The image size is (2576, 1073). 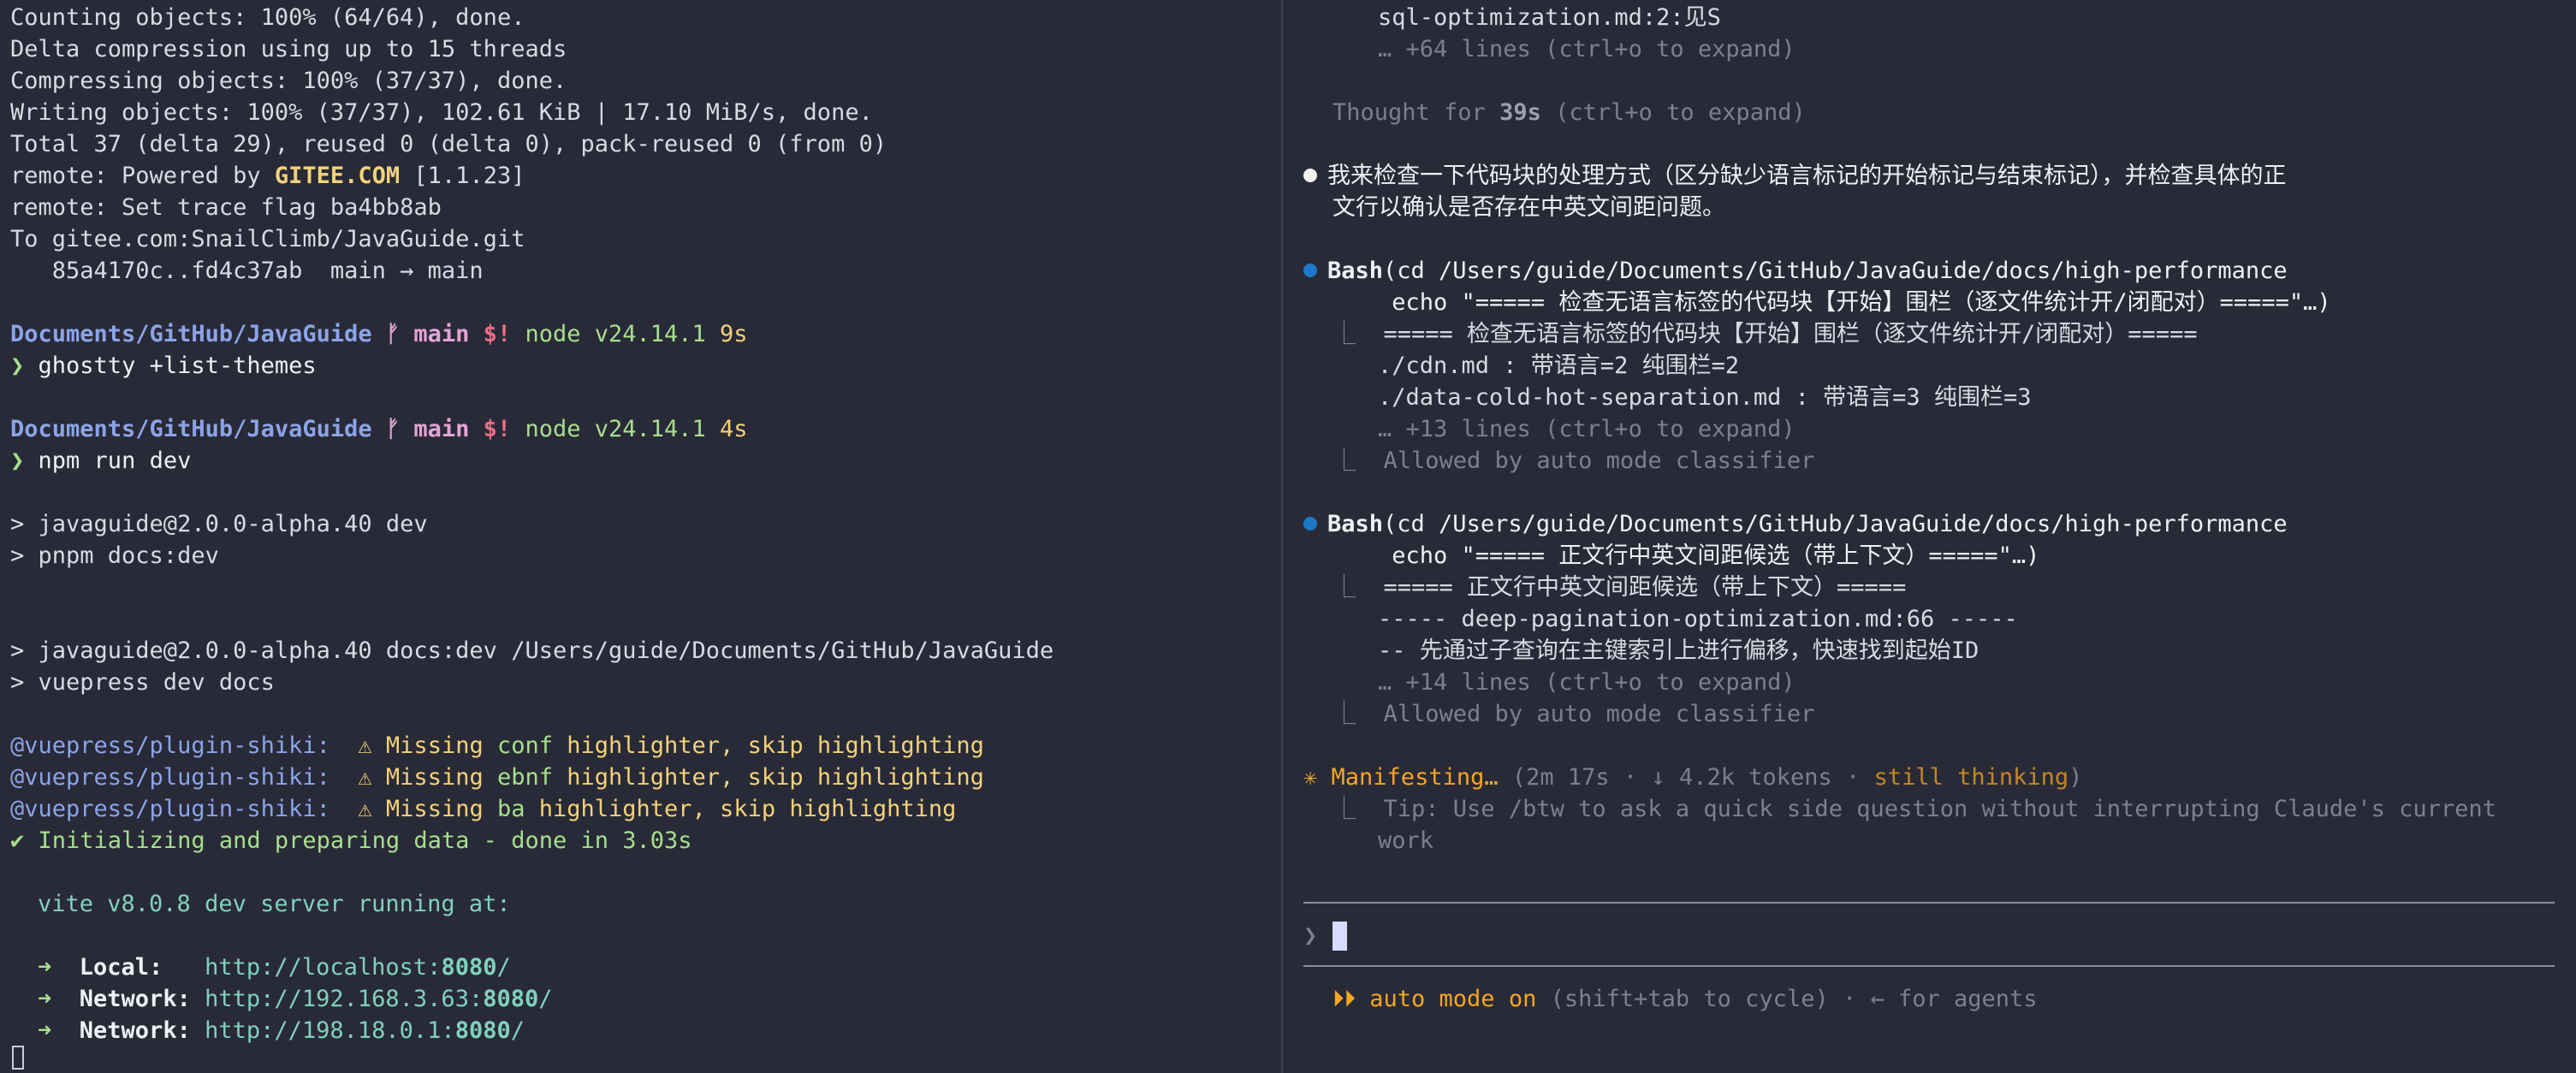 What do you see at coordinates (1453, 999) in the screenshot?
I see `mode-label: auto mode on` at bounding box center [1453, 999].